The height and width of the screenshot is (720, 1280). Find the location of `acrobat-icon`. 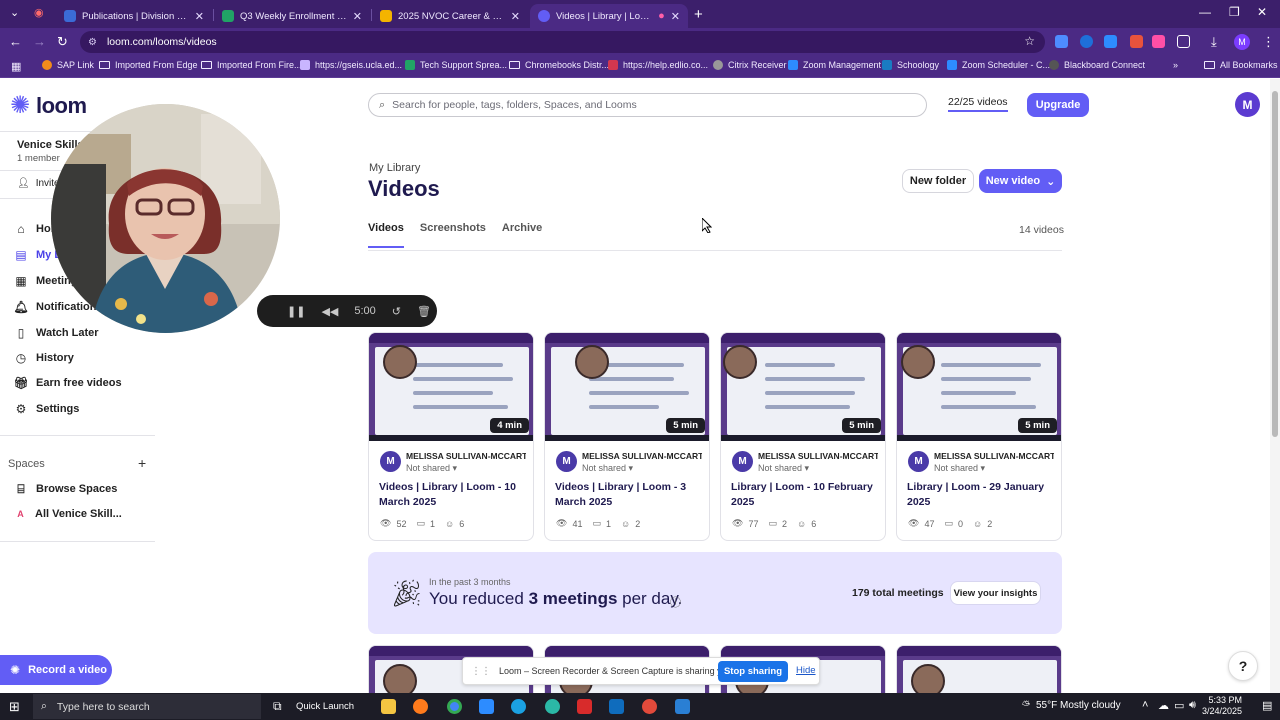

acrobat-icon is located at coordinates (584, 706).